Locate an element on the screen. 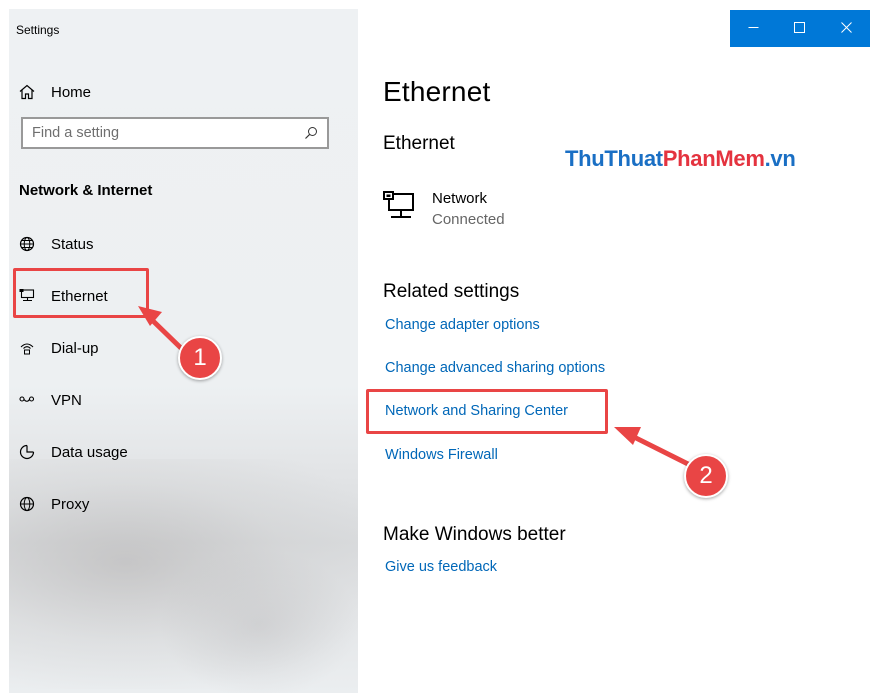 This screenshot has height=693, width=870. close-button is located at coordinates (846, 28).